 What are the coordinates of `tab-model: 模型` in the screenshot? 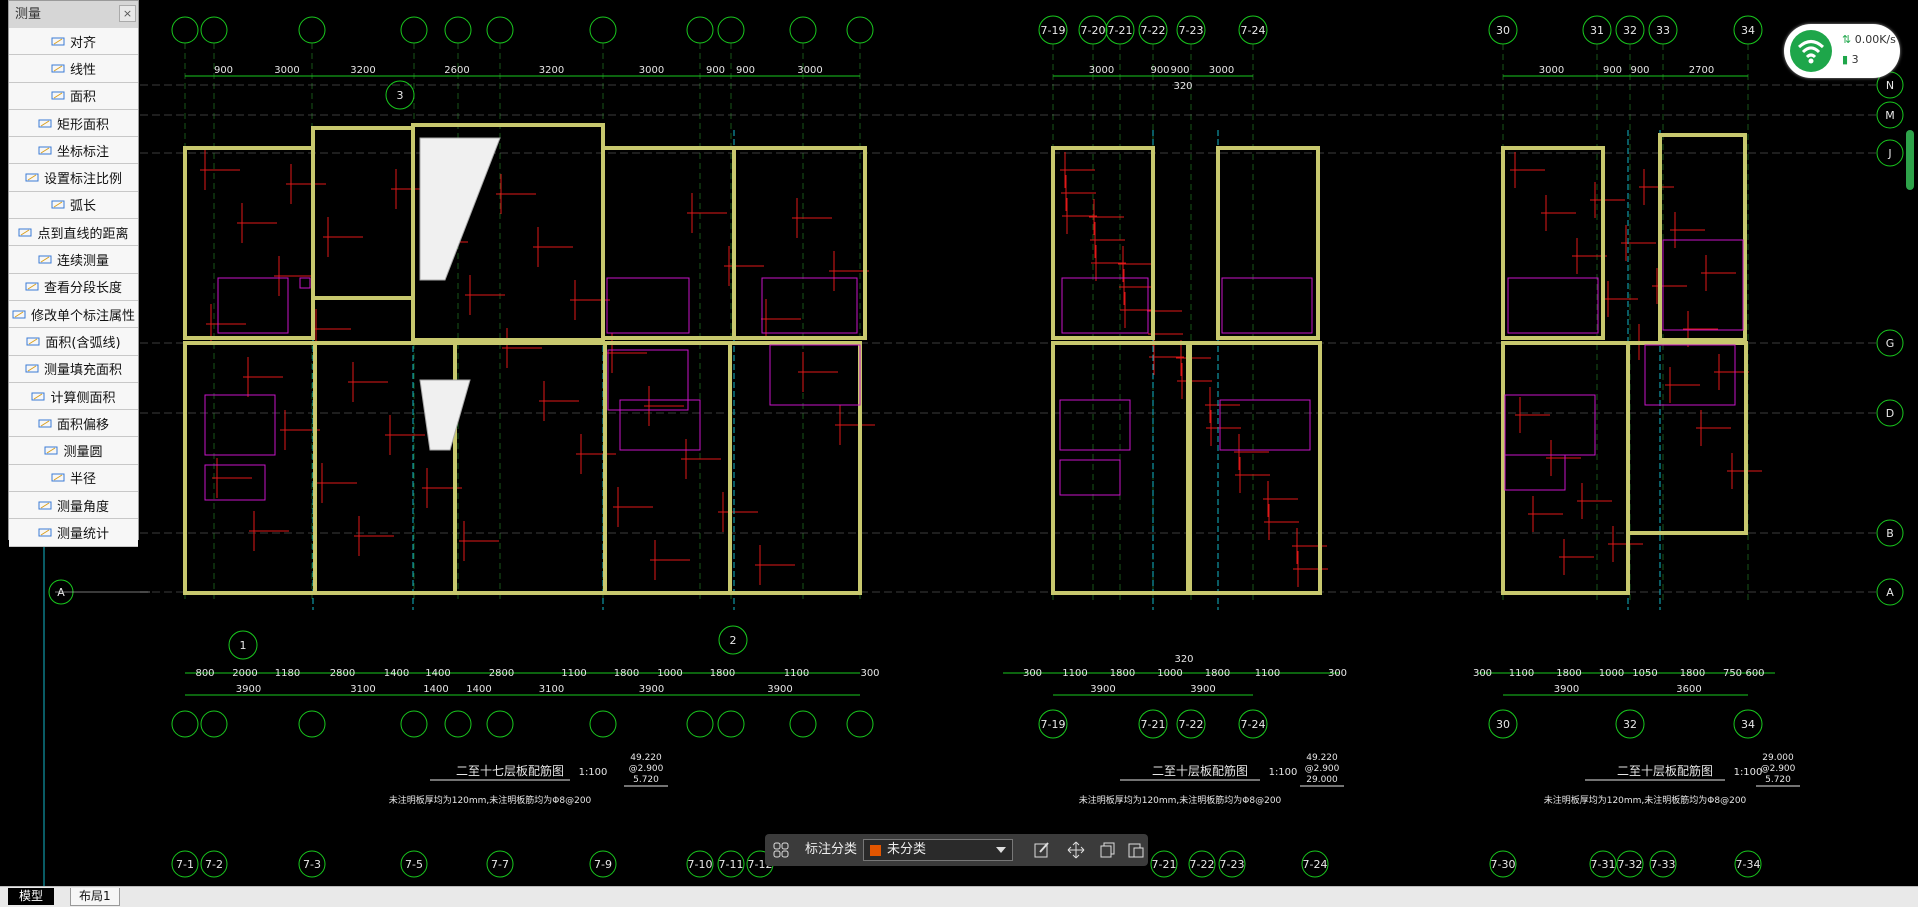 It's located at (31, 896).